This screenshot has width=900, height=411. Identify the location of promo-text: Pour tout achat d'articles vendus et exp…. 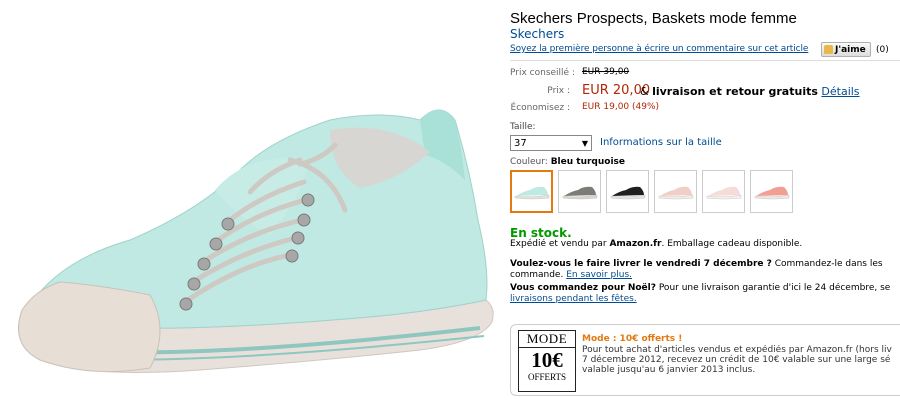
(741, 360).